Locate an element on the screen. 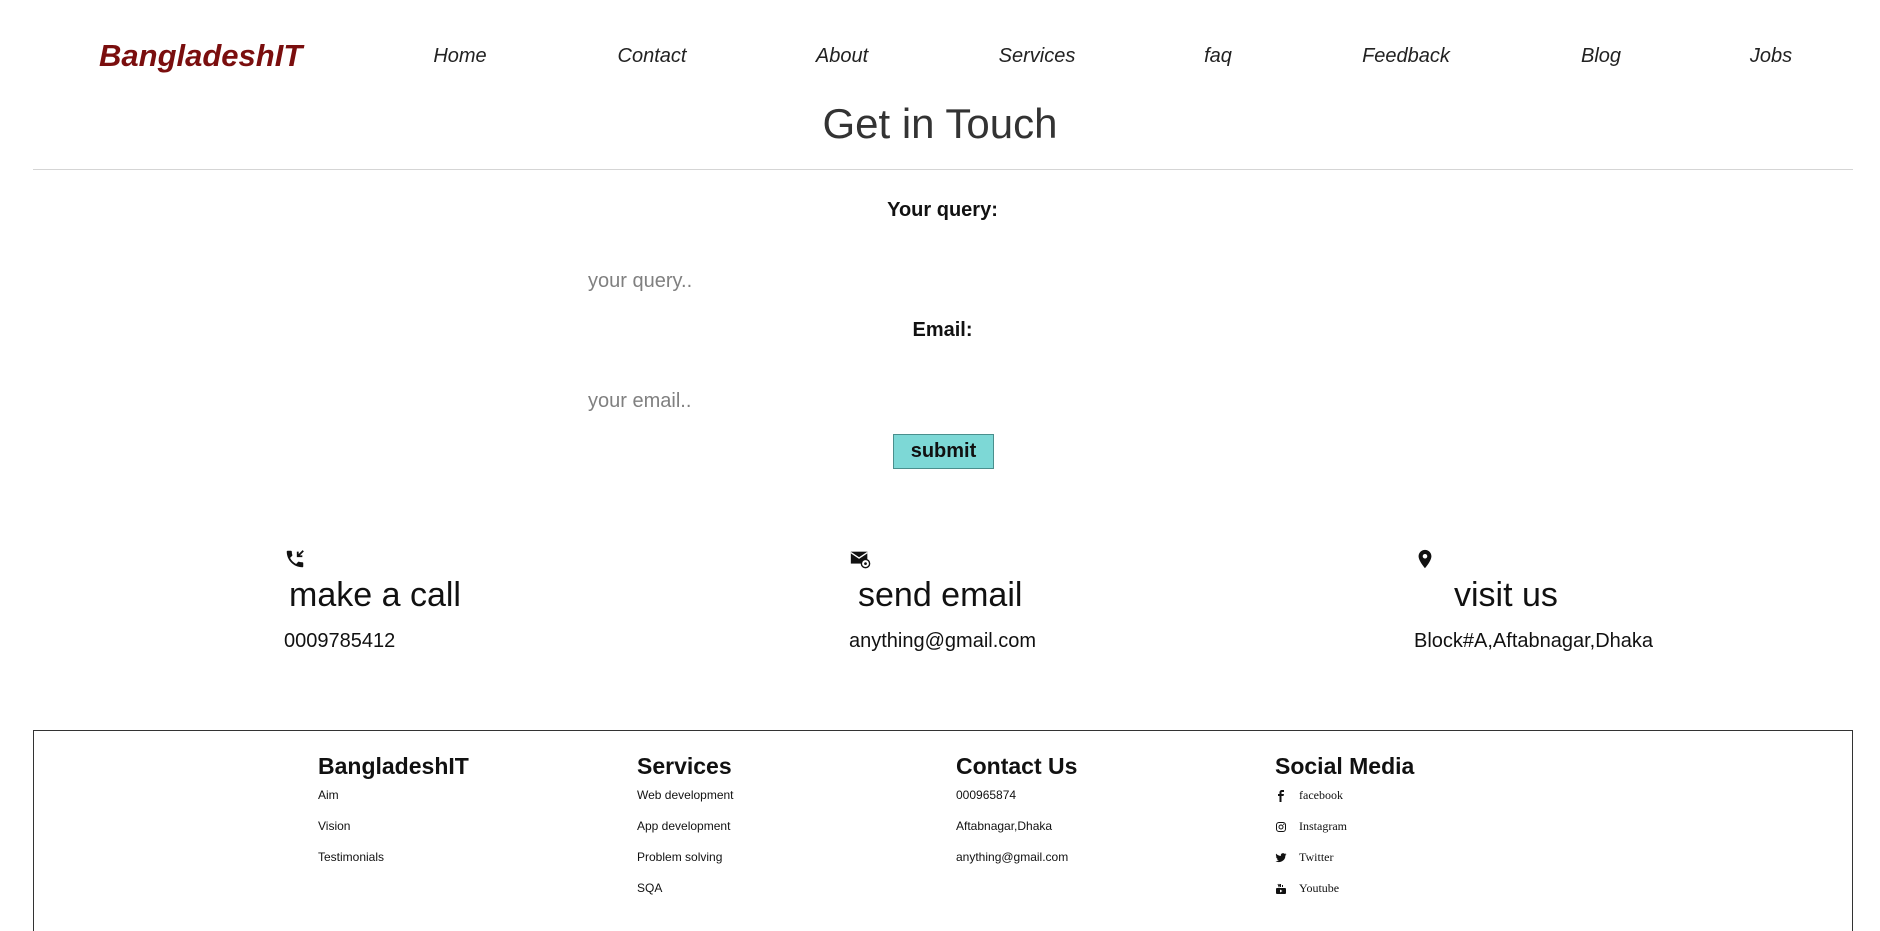 This screenshot has height=931, width=1880. footer-link-sqa: SQA is located at coordinates (685, 888).